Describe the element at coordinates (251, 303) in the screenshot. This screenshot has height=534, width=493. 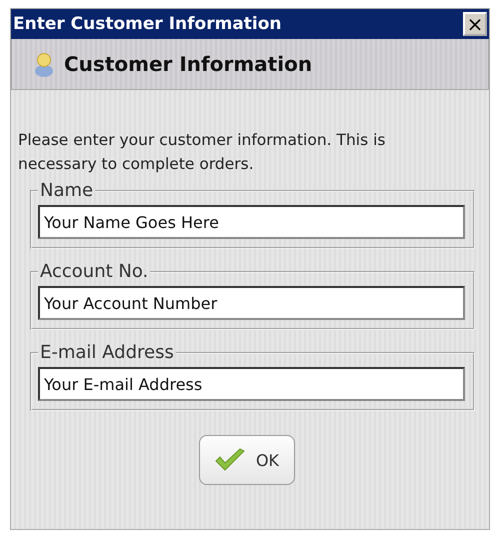
I see `text-field: Your Account Number` at that location.